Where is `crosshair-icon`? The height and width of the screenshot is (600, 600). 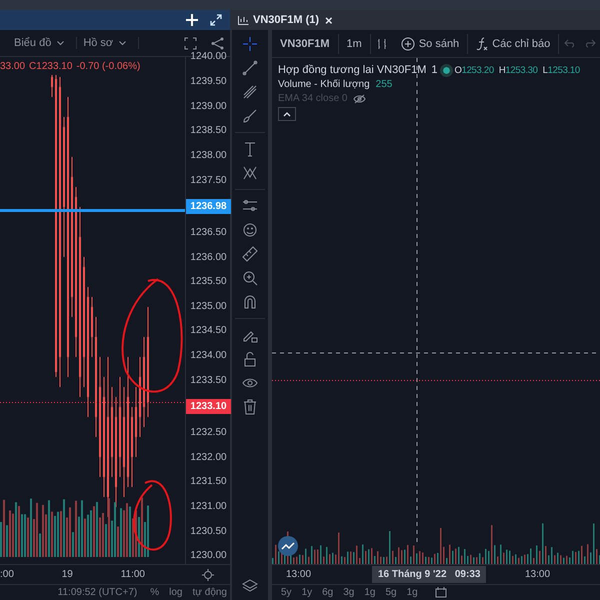 crosshair-icon is located at coordinates (250, 44).